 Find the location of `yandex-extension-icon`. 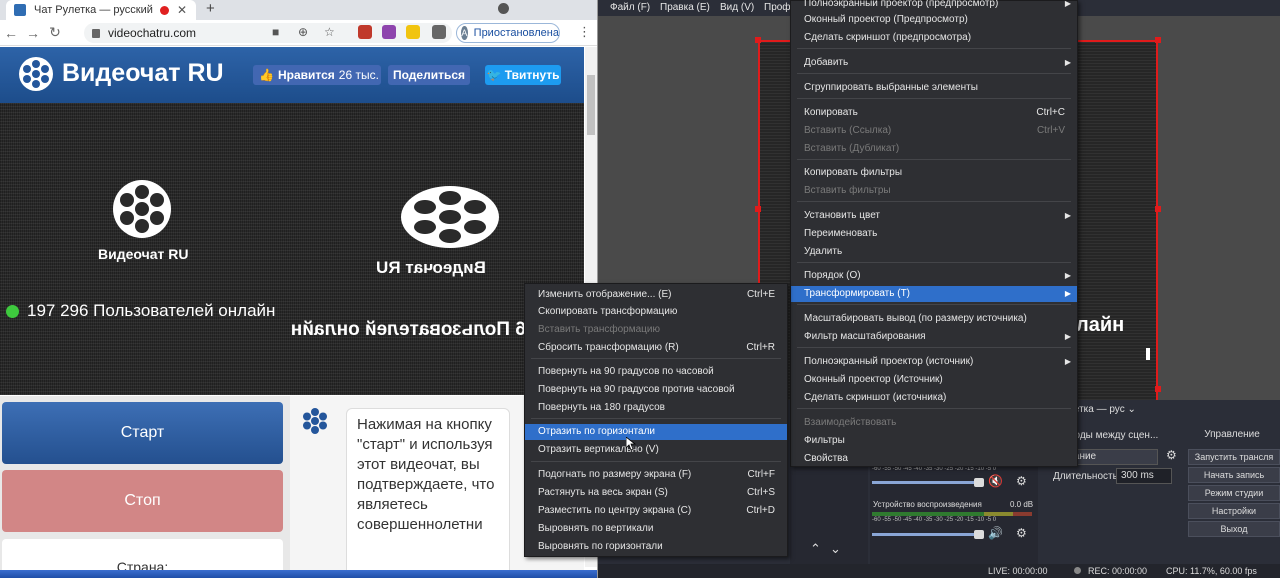

yandex-extension-icon is located at coordinates (413, 32).